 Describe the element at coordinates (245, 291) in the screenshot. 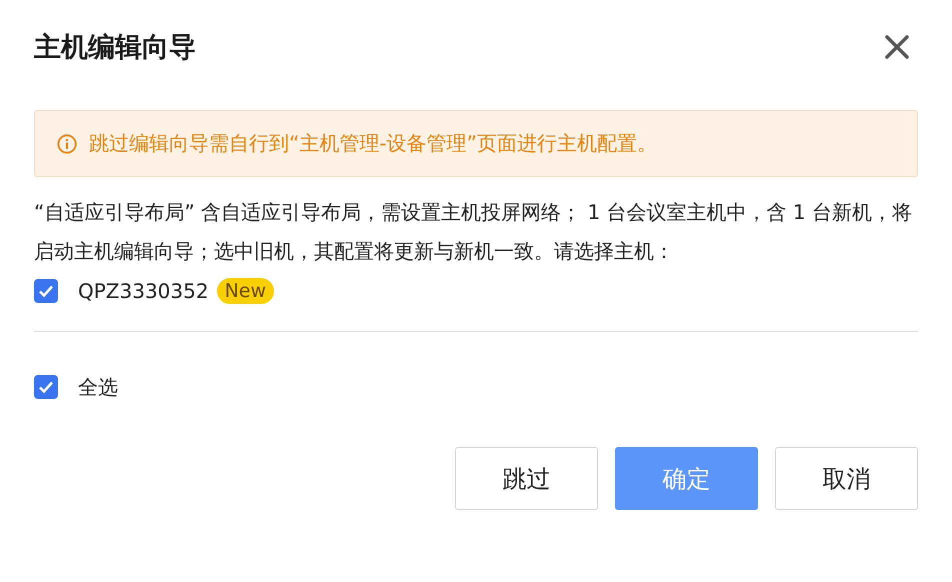

I see `new-badge: New` at that location.